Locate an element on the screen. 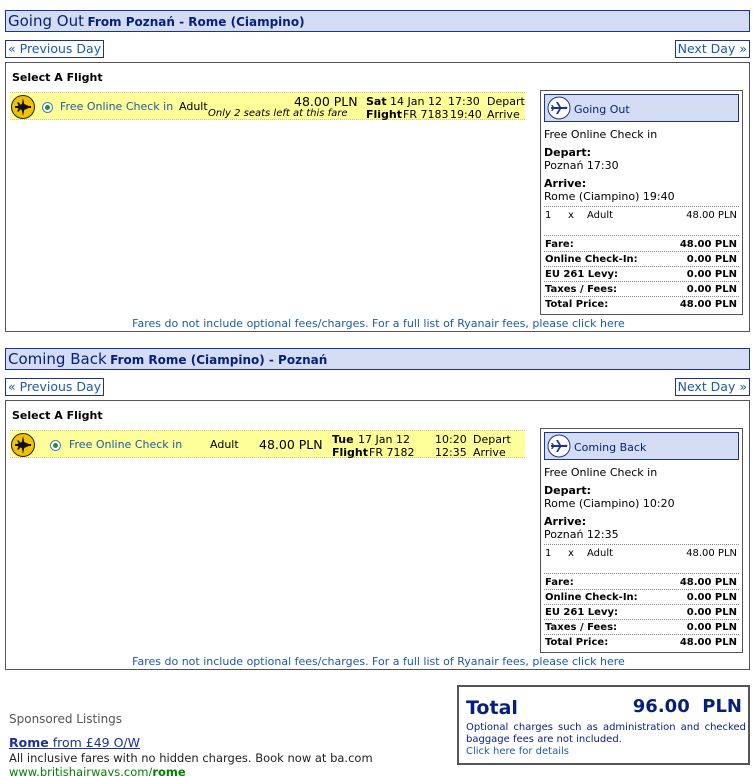  outbound-summary-arrive-label: Arrive: is located at coordinates (565, 183).